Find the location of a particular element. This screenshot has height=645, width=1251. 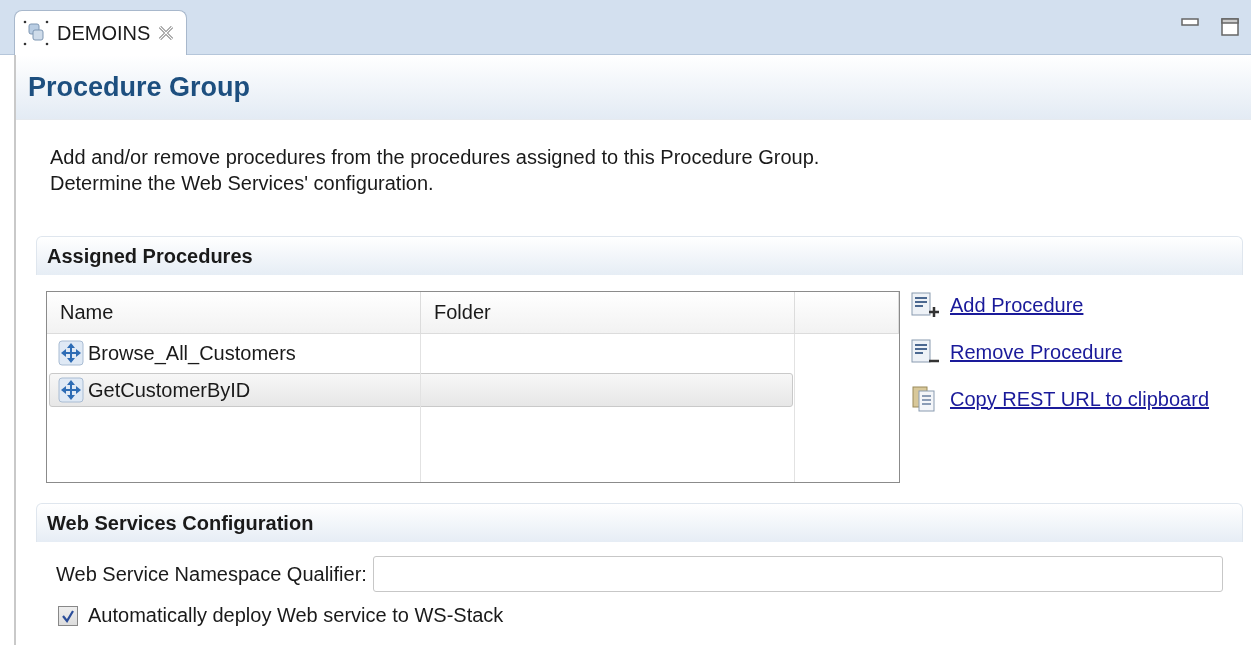

field-label: Web Service Namespace Qualifier: is located at coordinates (211, 574).